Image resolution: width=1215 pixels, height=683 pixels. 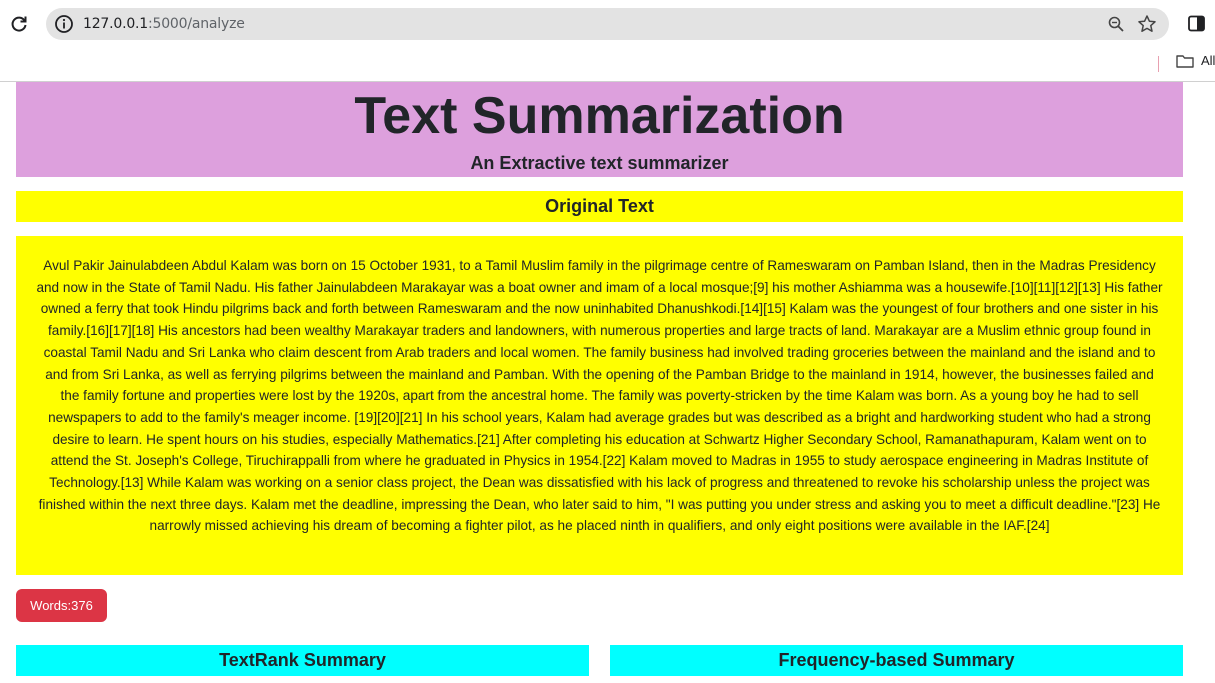 What do you see at coordinates (1116, 24) in the screenshot?
I see `zoom-icon` at bounding box center [1116, 24].